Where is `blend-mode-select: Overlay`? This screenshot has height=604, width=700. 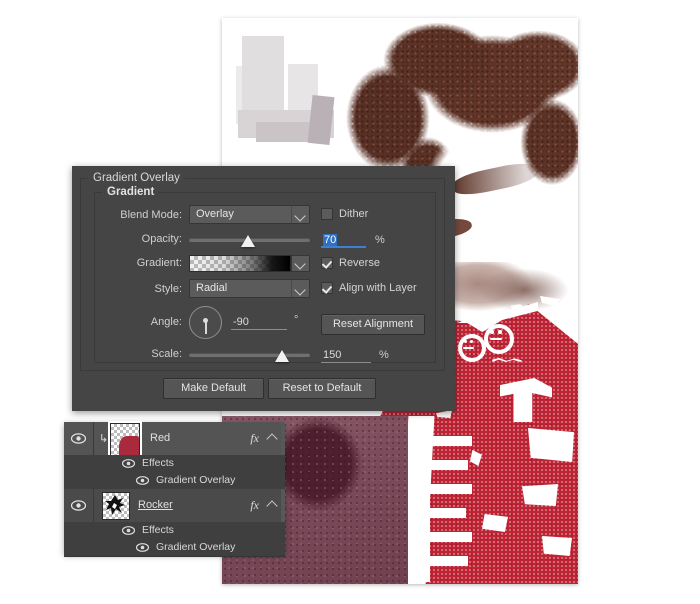 blend-mode-select: Overlay is located at coordinates (249, 214).